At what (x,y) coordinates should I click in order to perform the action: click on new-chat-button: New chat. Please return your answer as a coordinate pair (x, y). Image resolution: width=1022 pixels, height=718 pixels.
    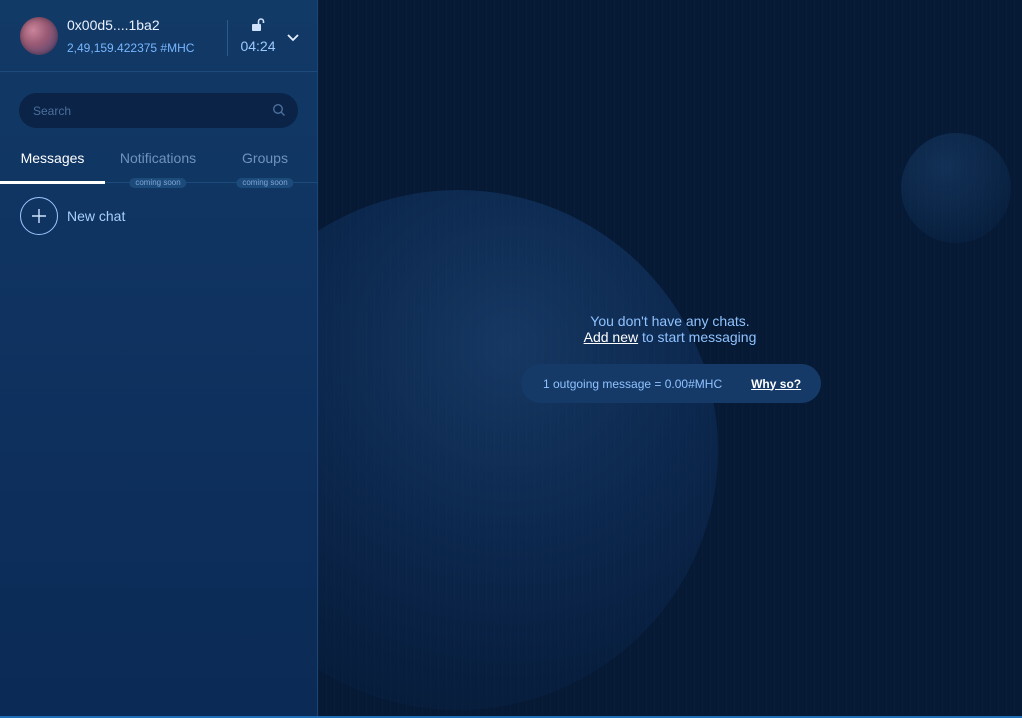
    Looking at the image, I should click on (72, 216).